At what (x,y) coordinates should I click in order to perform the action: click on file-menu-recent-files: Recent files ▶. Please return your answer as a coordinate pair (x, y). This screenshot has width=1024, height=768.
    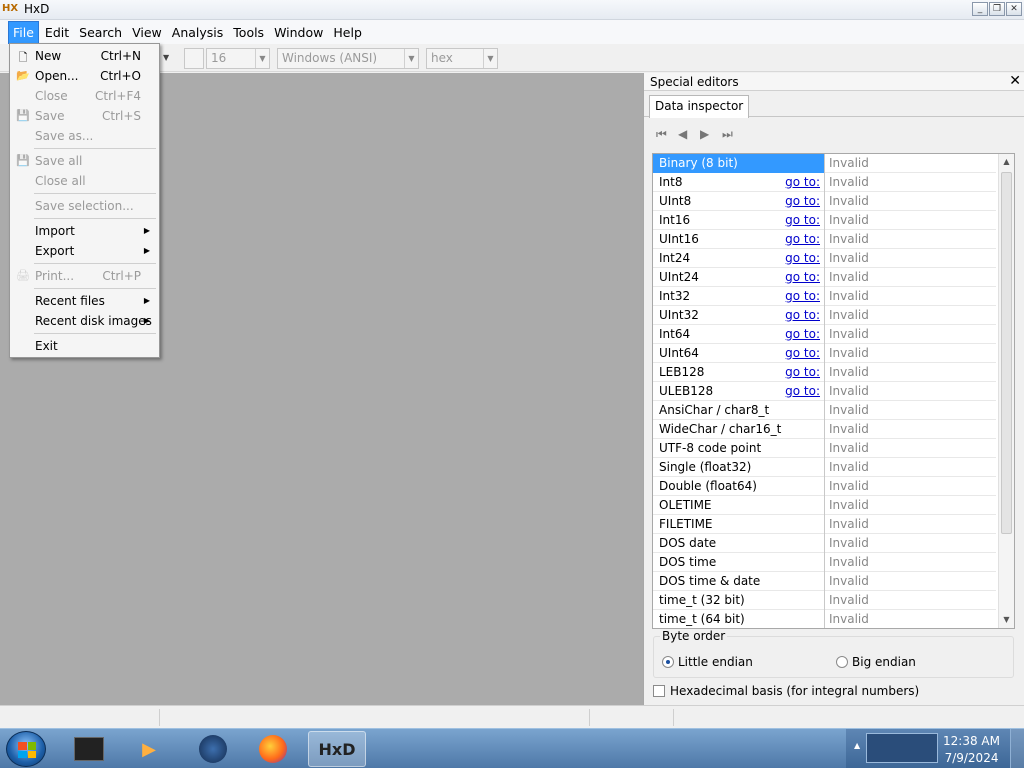
    Looking at the image, I should click on (84, 301).